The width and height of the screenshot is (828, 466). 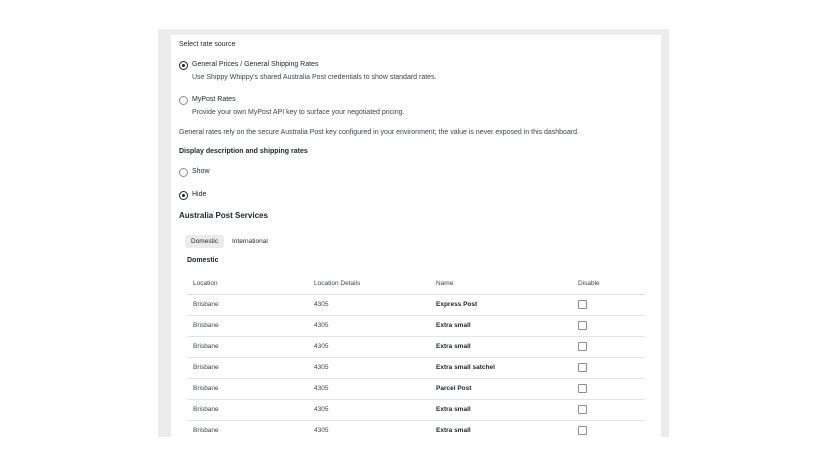 I want to click on column-disable: Disable, so click(x=589, y=283).